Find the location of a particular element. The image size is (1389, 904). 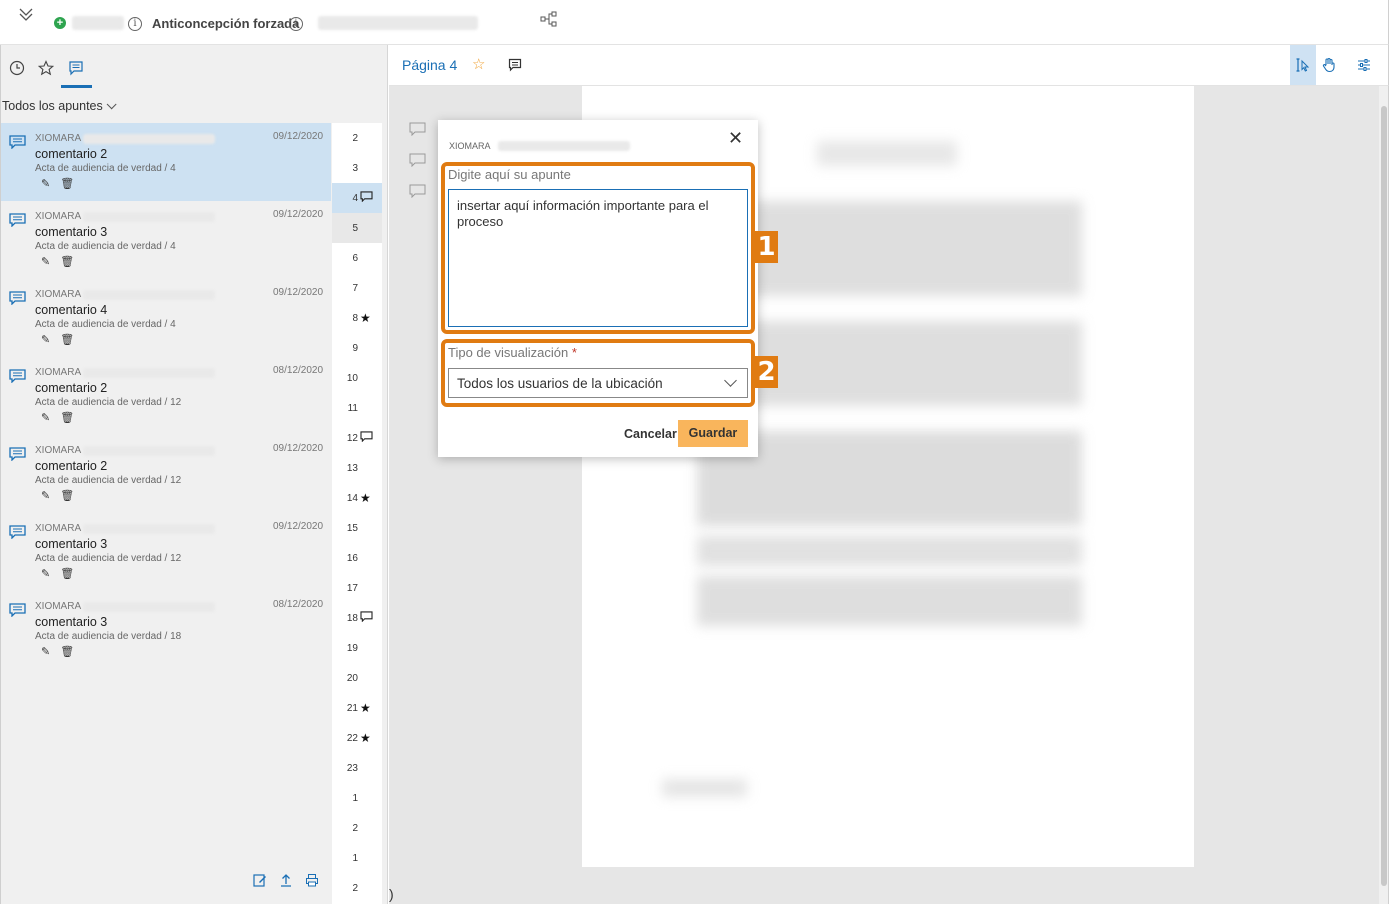

page-number: 4 is located at coordinates (355, 198).